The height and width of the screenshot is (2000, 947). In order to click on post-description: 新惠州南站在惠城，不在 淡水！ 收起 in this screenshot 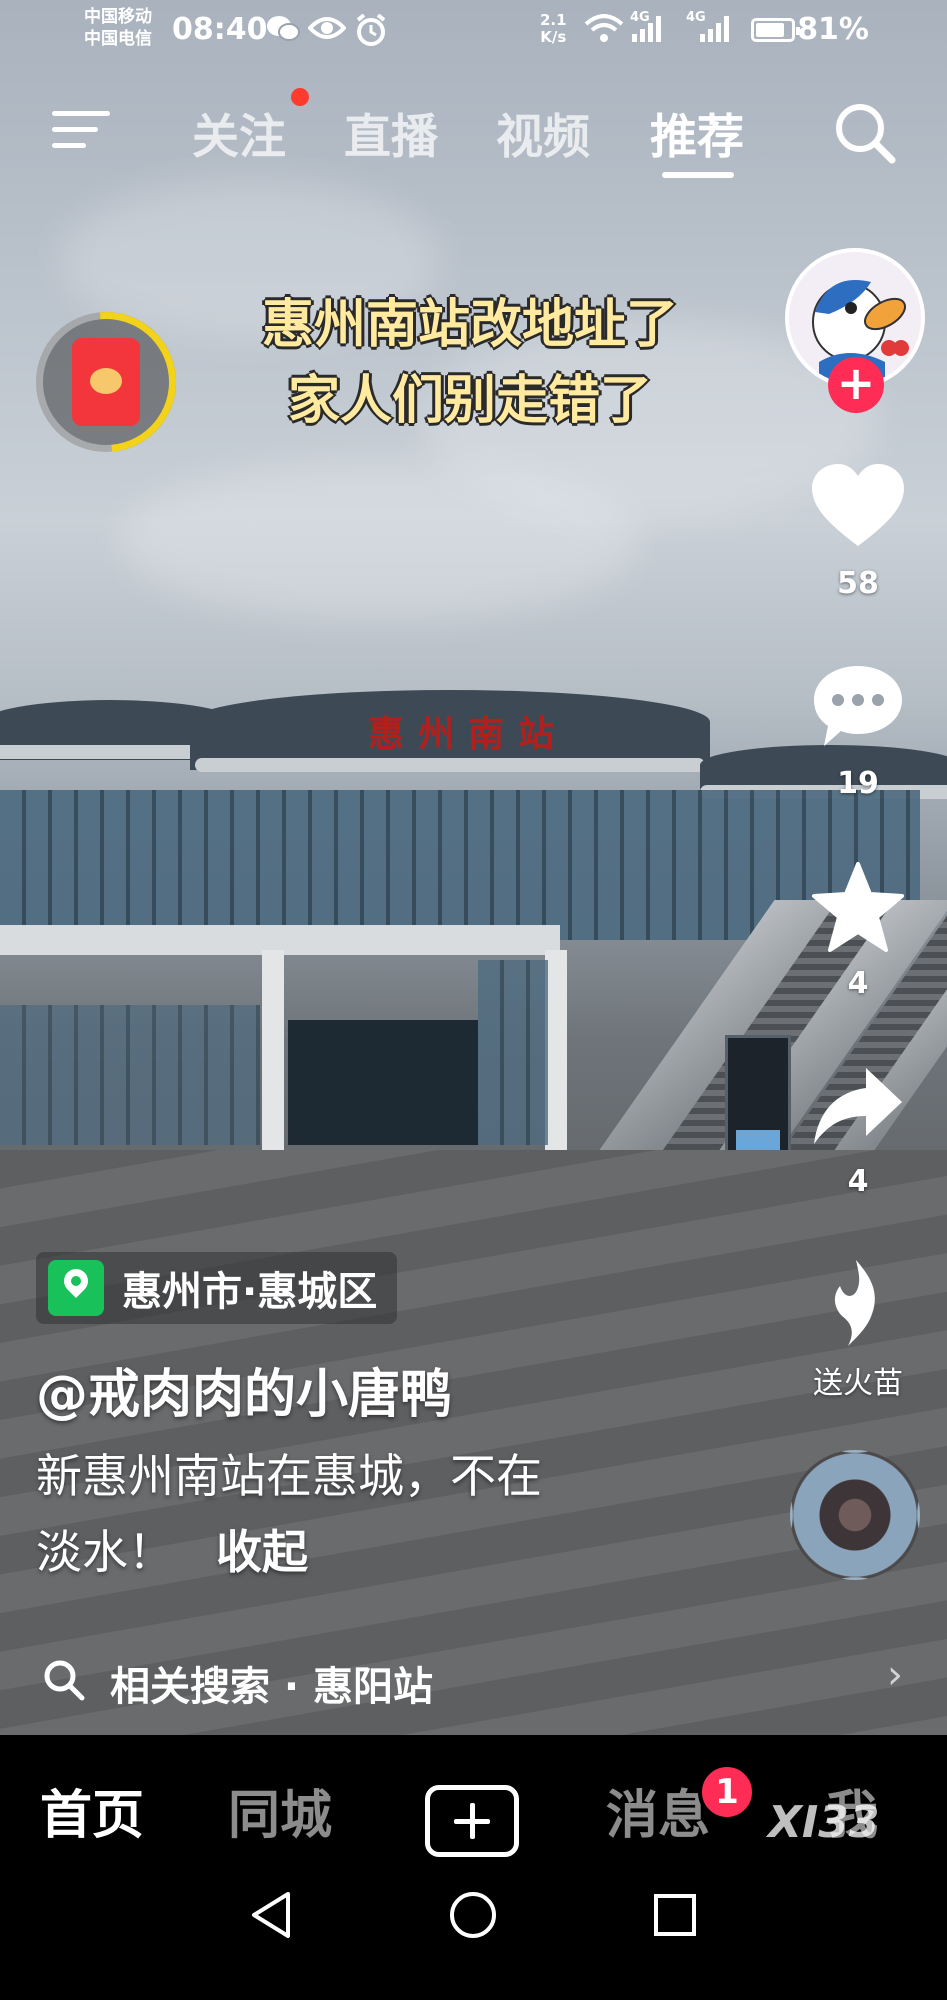, I will do `click(336, 1514)`.